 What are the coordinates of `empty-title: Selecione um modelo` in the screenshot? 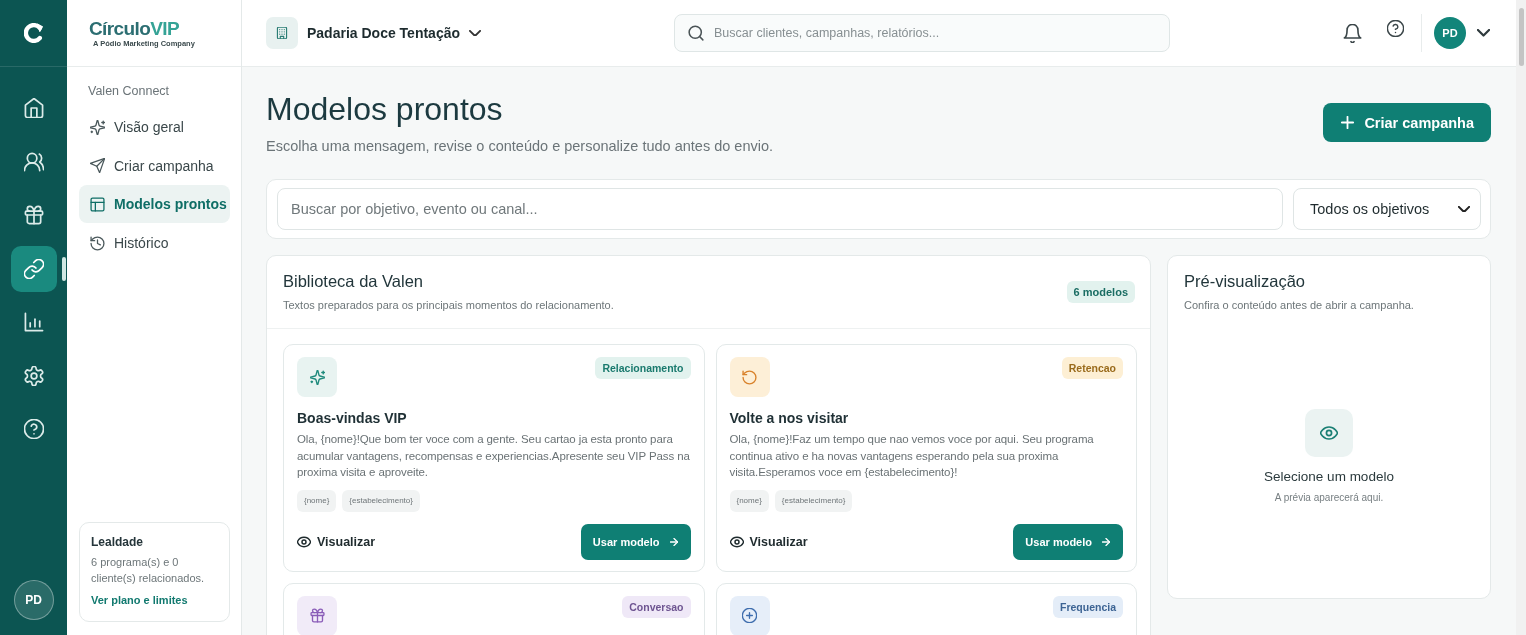 It's located at (1329, 476).